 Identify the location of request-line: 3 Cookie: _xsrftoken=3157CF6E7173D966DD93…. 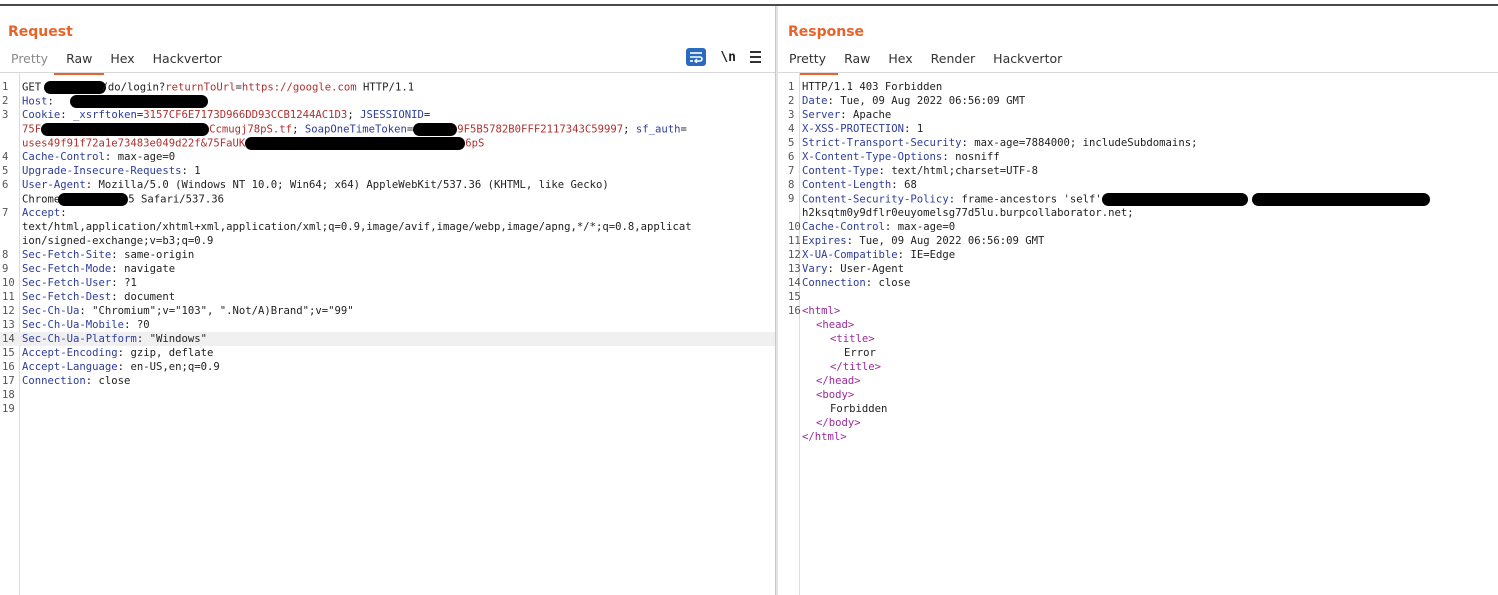
(216, 115).